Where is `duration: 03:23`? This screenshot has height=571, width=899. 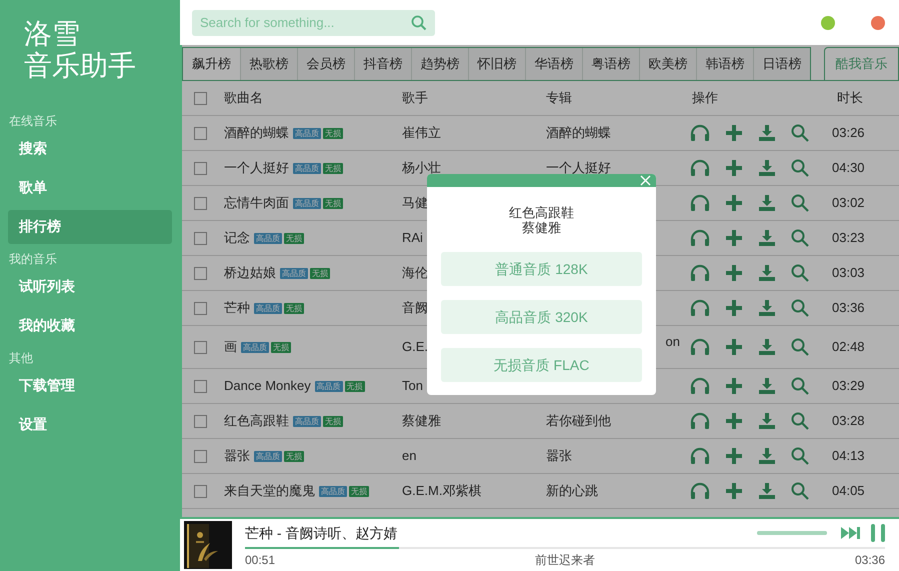
duration: 03:23 is located at coordinates (848, 238).